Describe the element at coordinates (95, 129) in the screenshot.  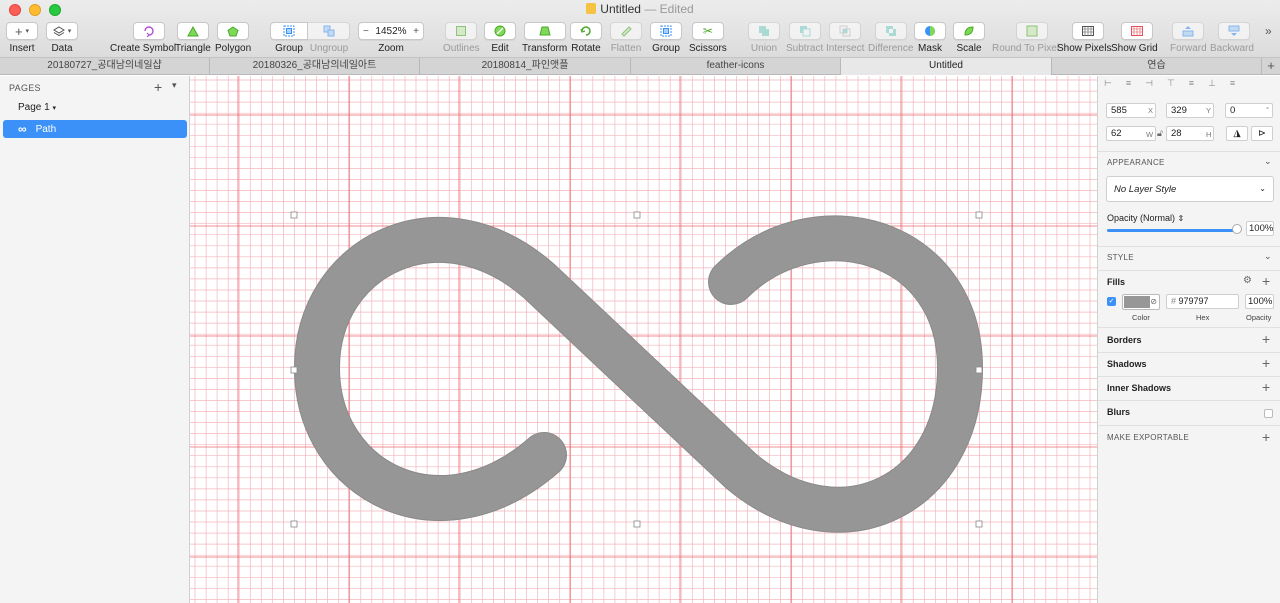
I see `layer-row-path: ∞ Path` at that location.